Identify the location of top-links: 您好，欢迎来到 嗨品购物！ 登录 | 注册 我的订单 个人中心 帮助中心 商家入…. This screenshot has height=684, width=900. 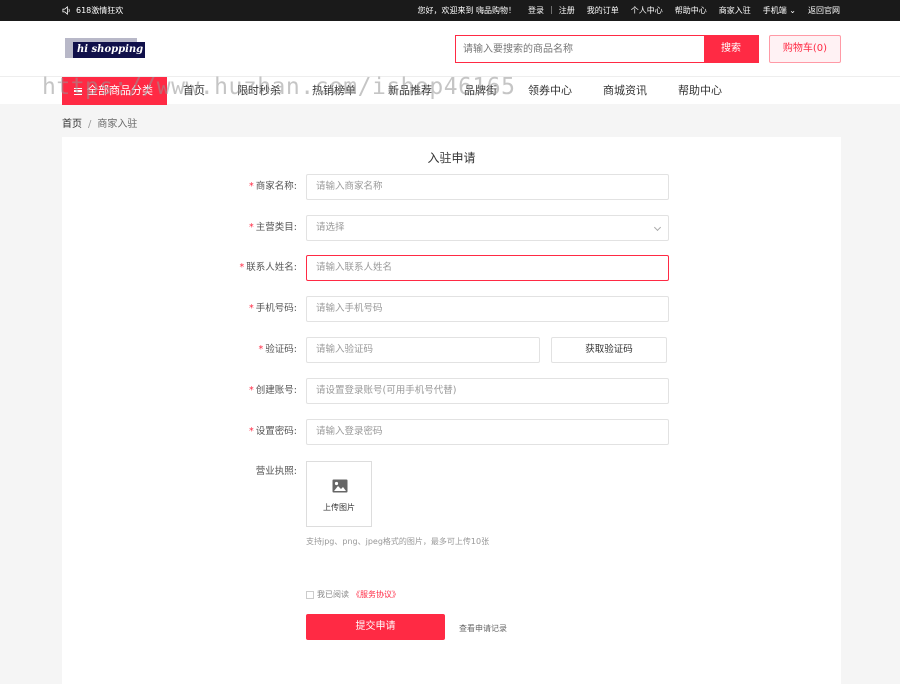
(629, 10).